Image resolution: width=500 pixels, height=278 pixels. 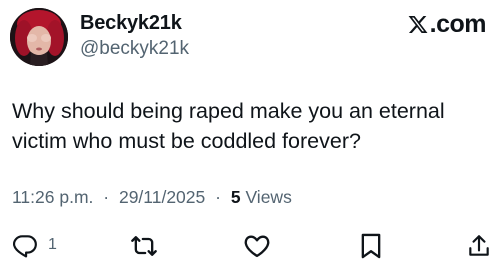 I want to click on like-button, so click(x=257, y=246).